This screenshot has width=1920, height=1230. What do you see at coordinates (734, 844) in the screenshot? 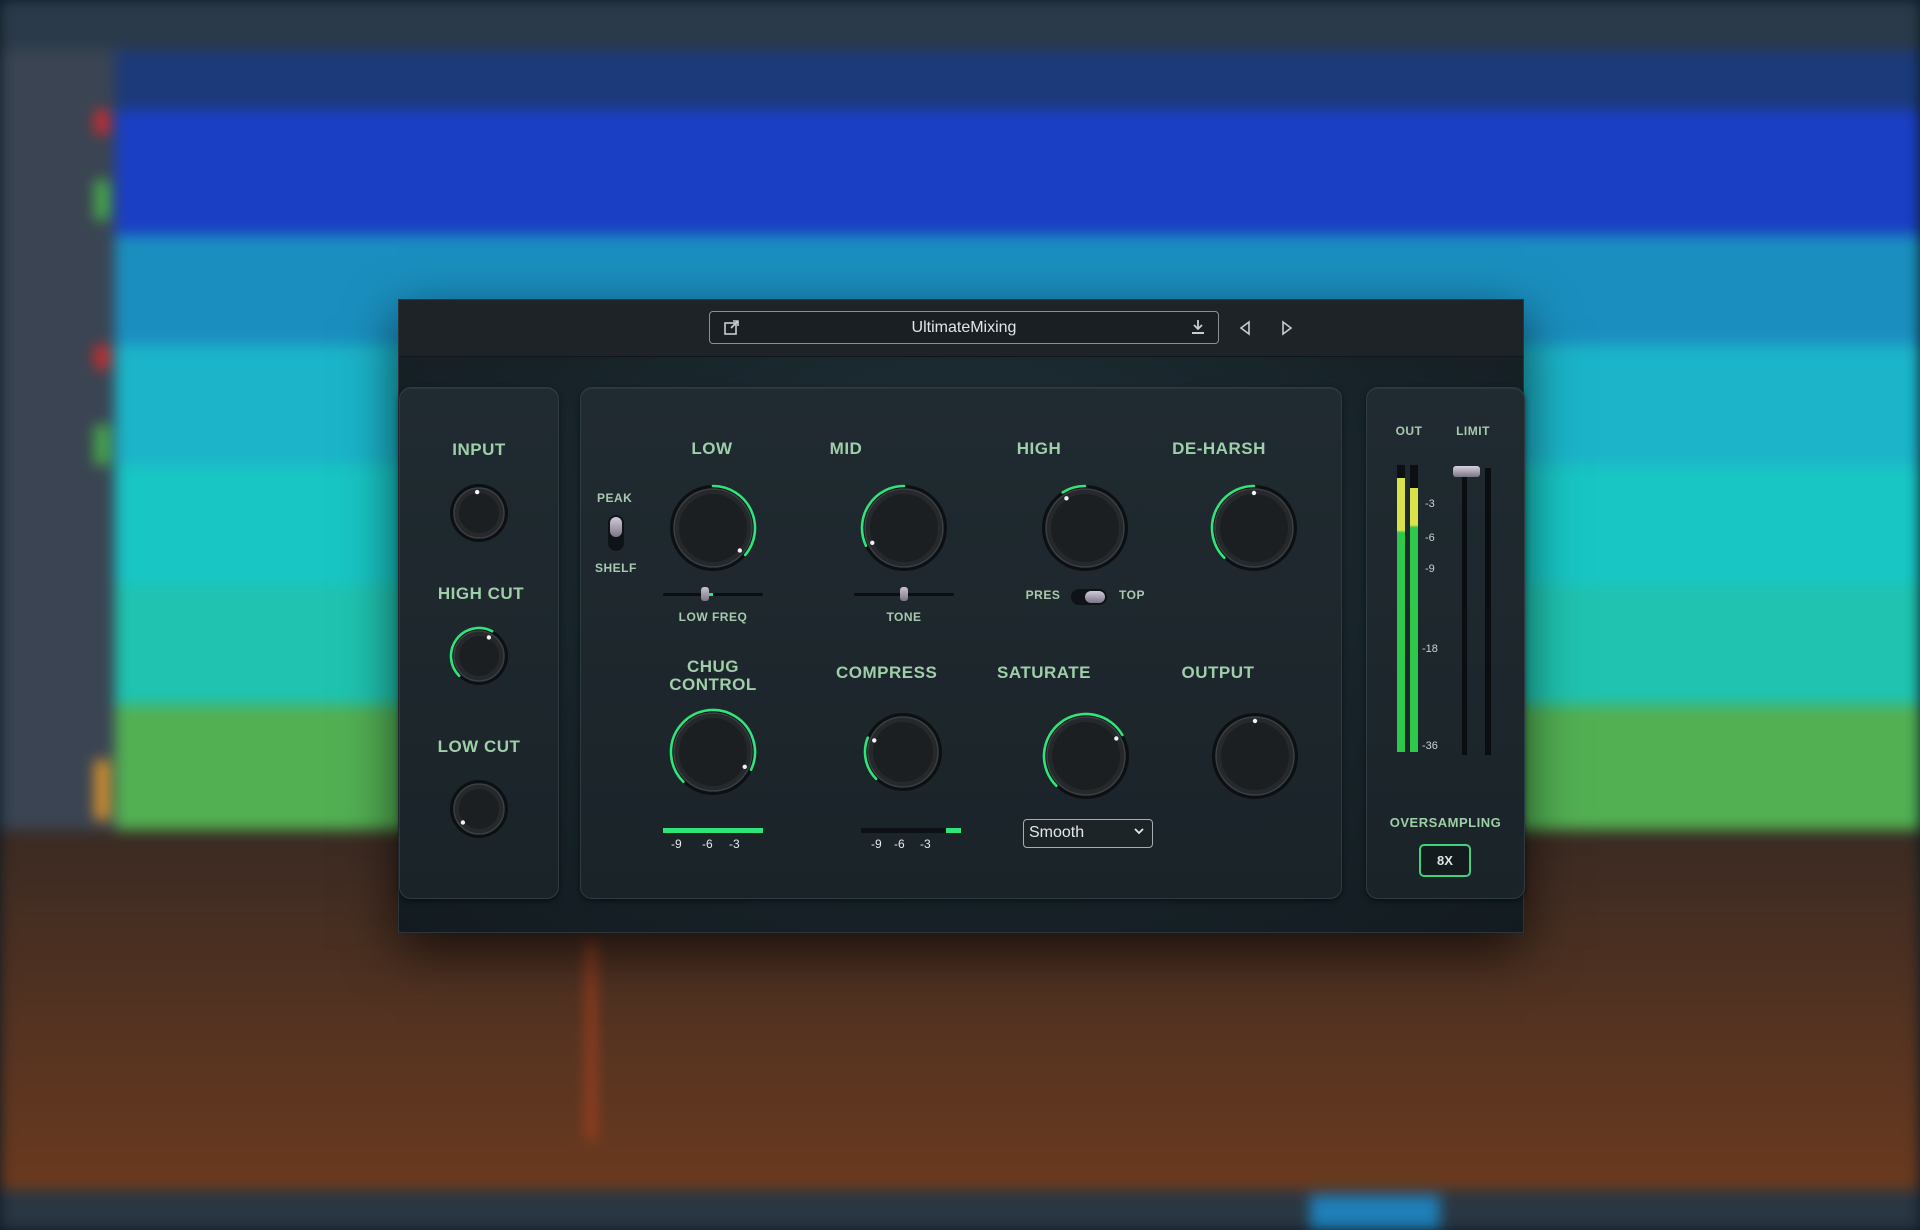
I see `chug-tick: -3` at bounding box center [734, 844].